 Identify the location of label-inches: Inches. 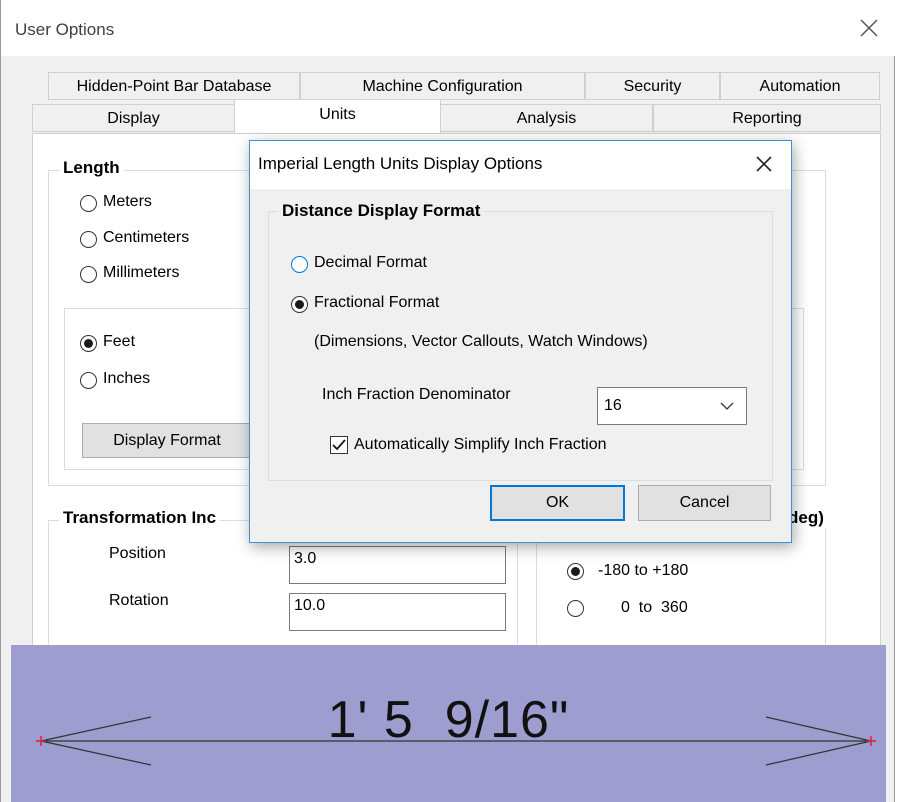
(127, 378).